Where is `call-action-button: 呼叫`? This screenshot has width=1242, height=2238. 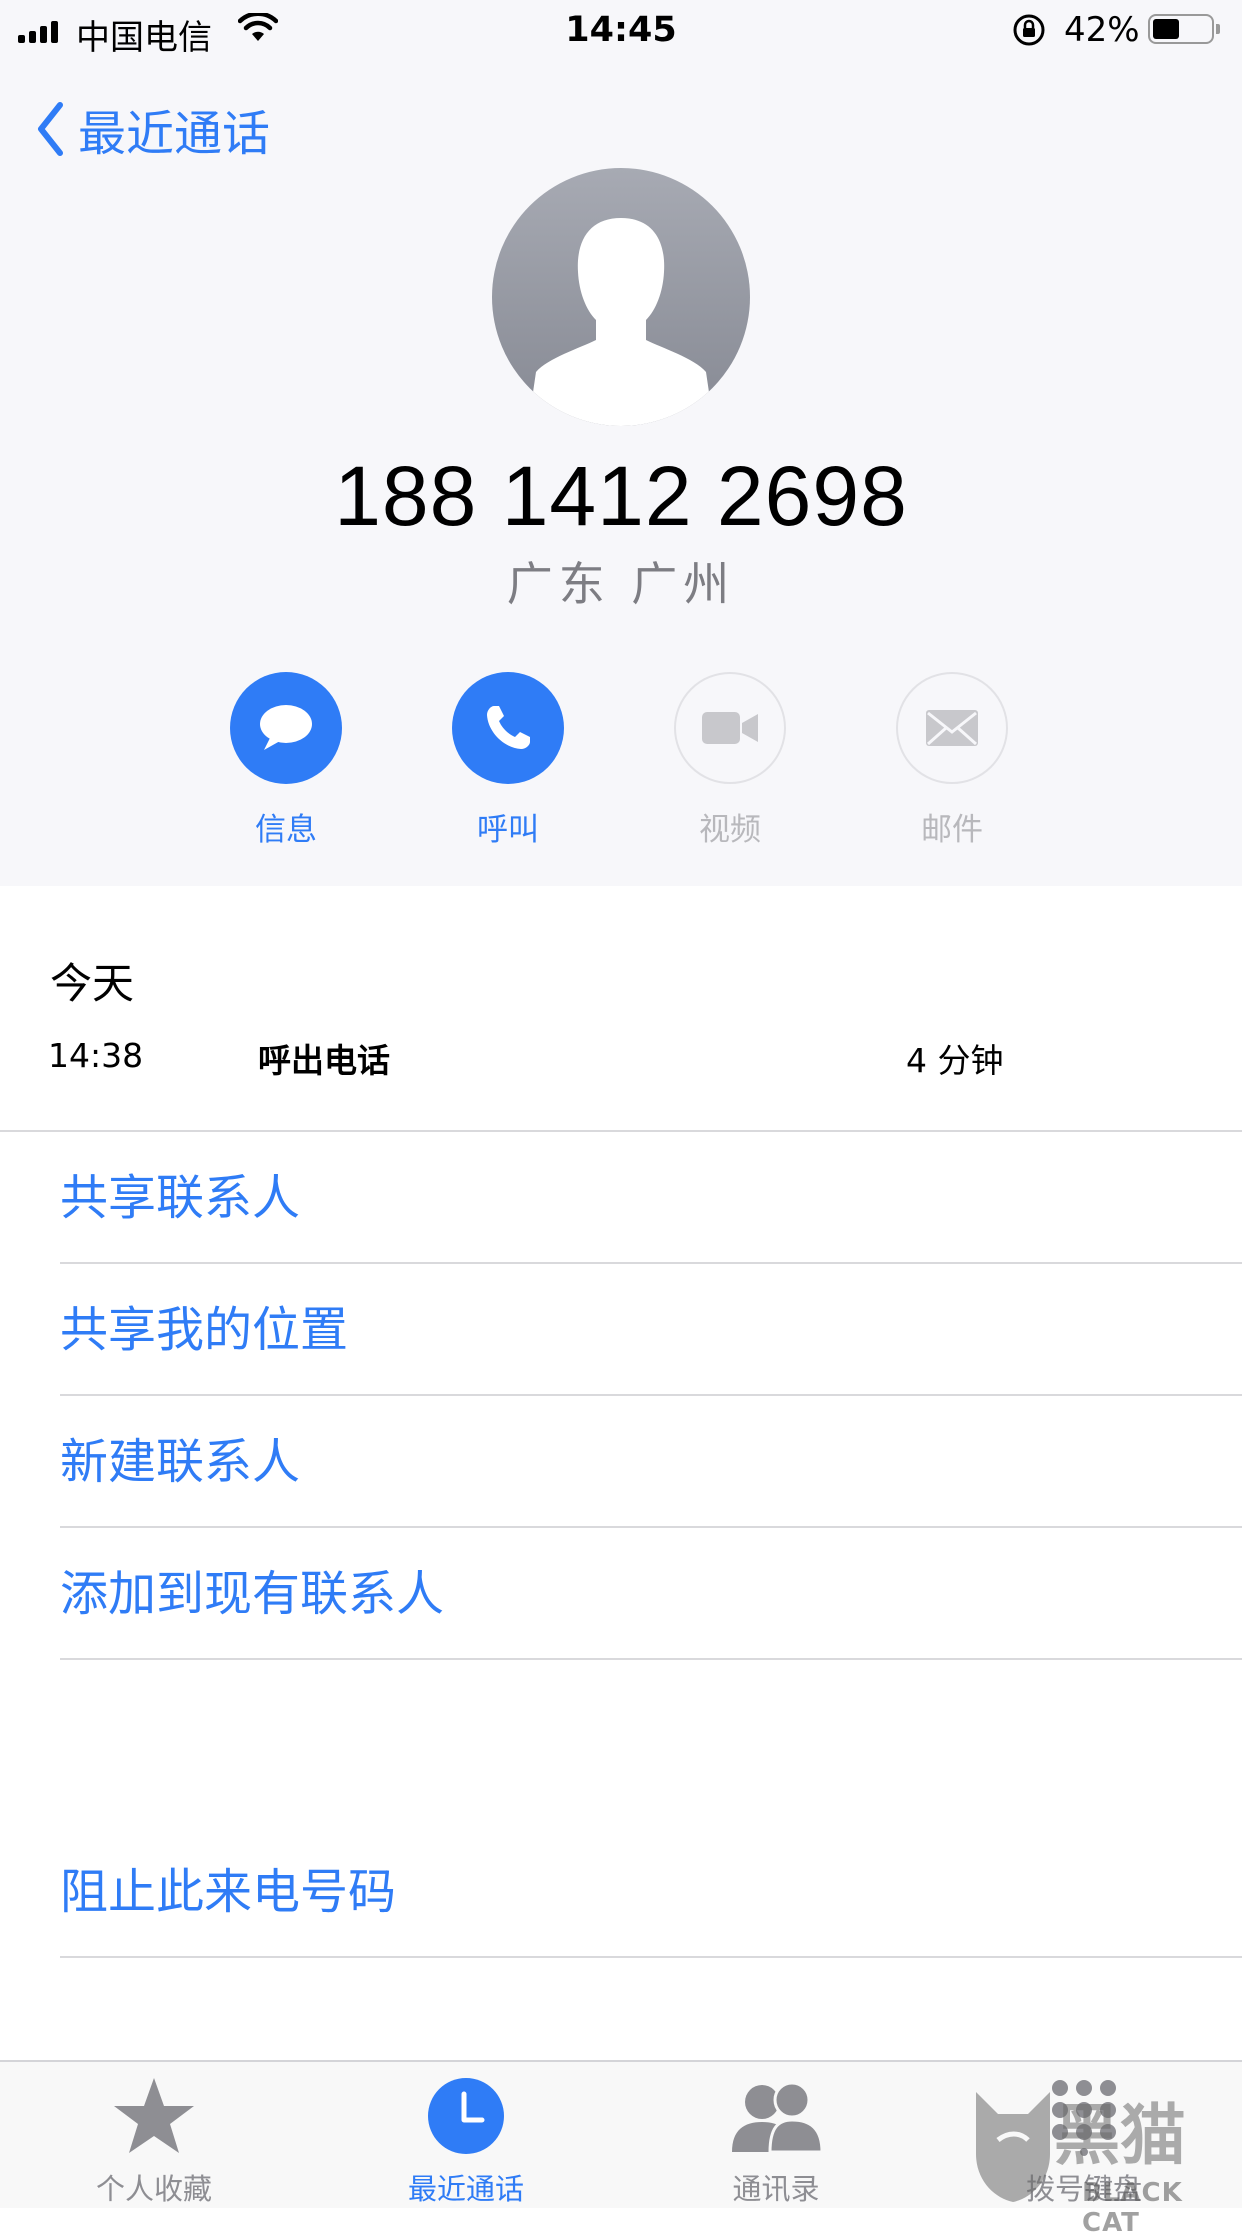
call-action-button: 呼叫 is located at coordinates (508, 760).